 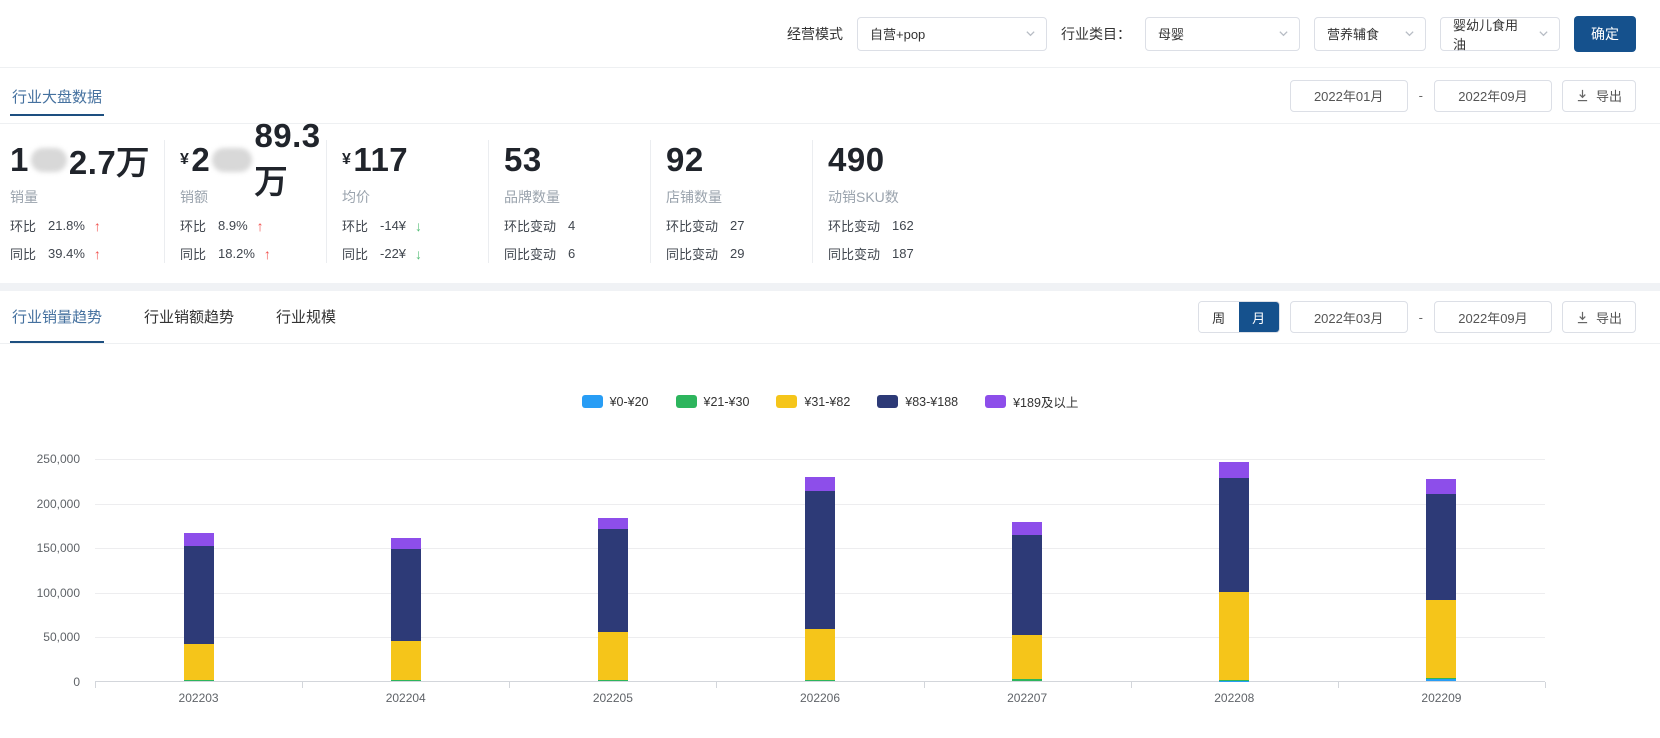 I want to click on section-divider, so click(x=830, y=287).